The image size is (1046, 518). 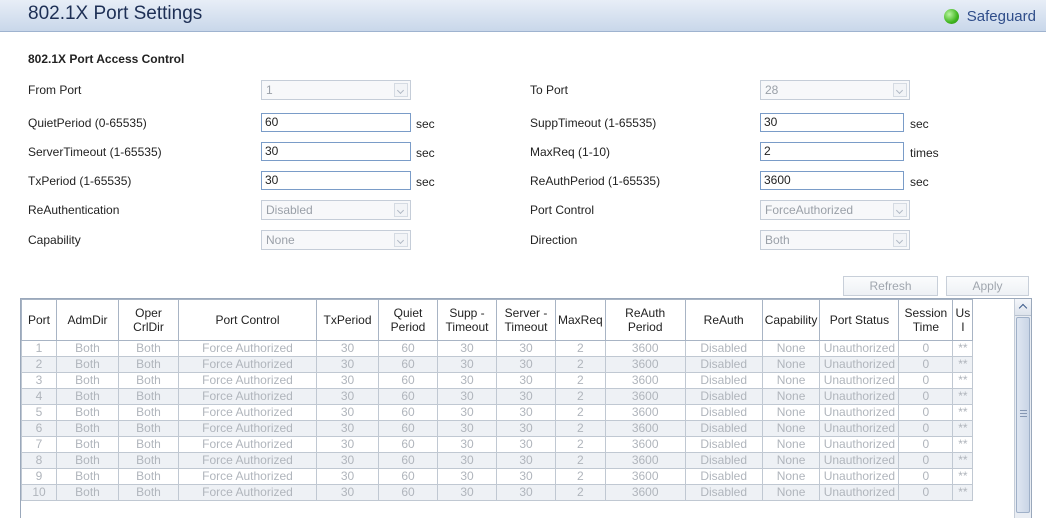 I want to click on status-dot-icon, so click(x=951, y=16).